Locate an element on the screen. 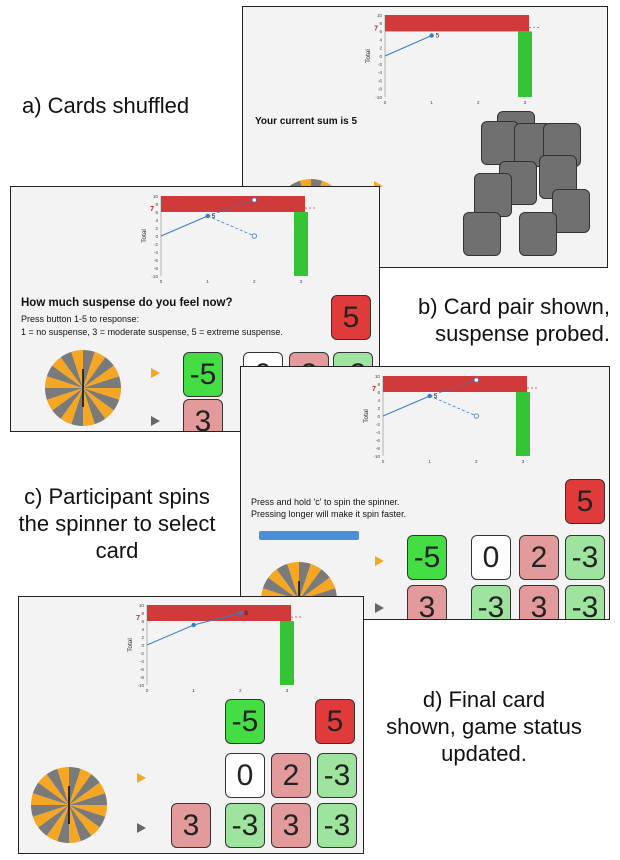  caption-c-line-2: the spinner to select is located at coordinates (117, 523).